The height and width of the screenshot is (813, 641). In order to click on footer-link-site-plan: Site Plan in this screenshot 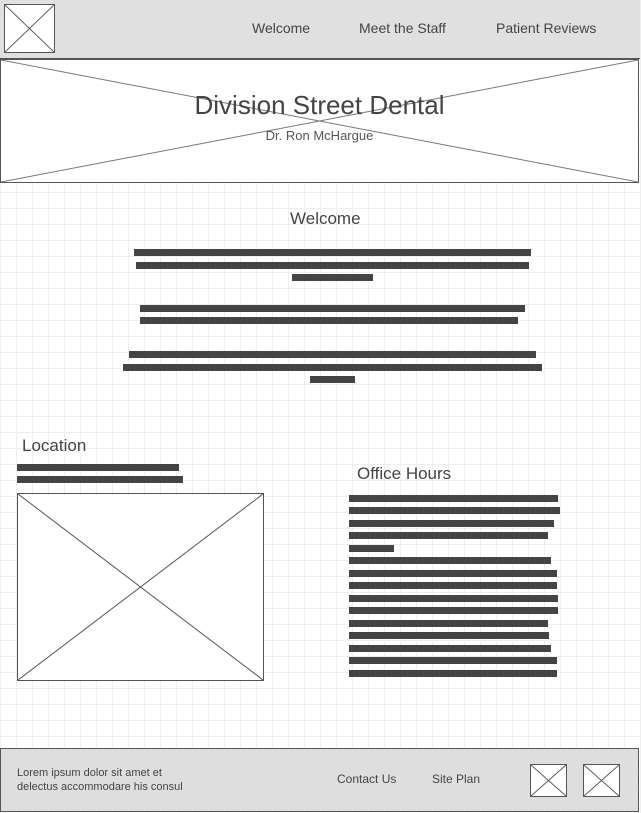, I will do `click(456, 779)`.